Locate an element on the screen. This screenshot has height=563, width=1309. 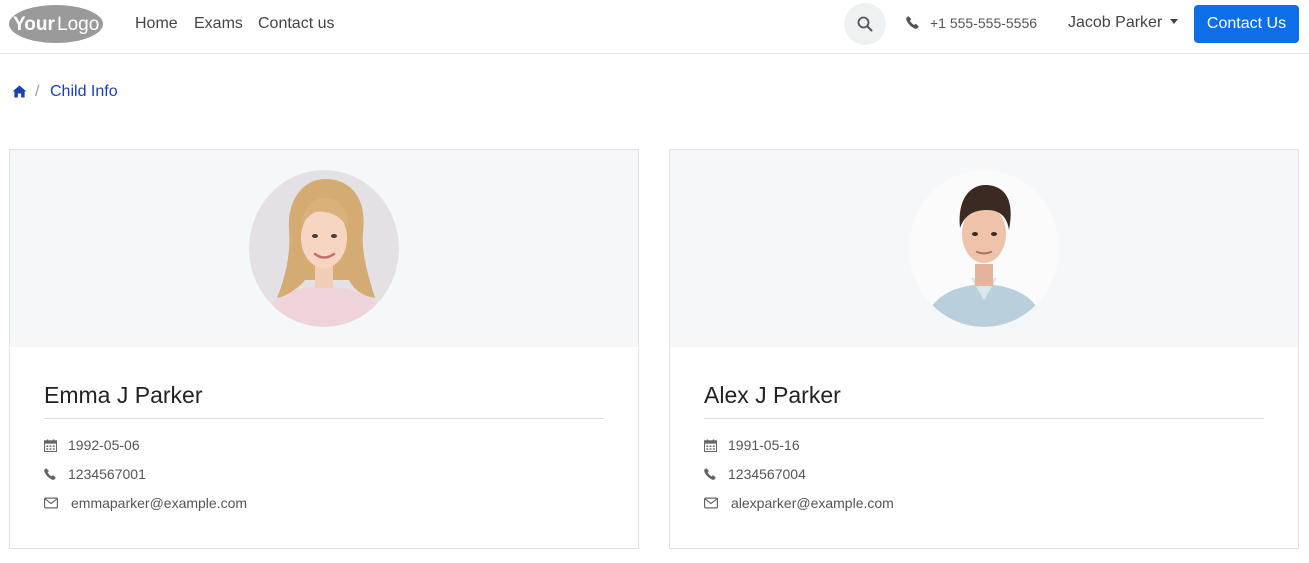
child-dob: 1991-05-16 is located at coordinates (984, 446).